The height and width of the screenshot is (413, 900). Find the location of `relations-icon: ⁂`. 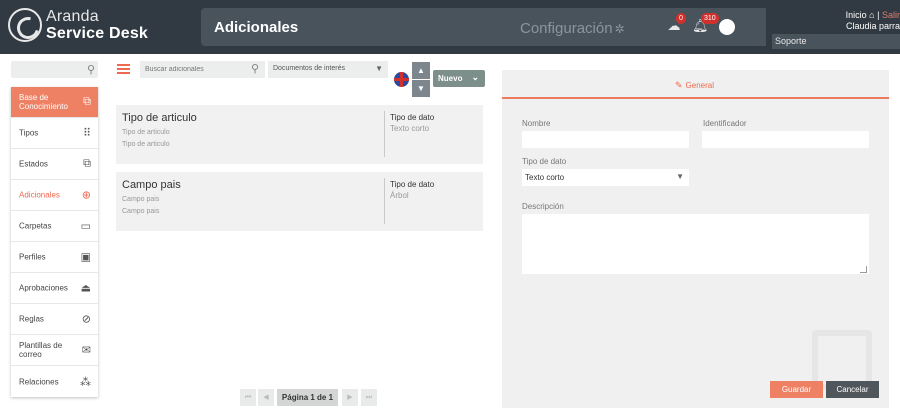

relations-icon: ⁂ is located at coordinates (85, 382).